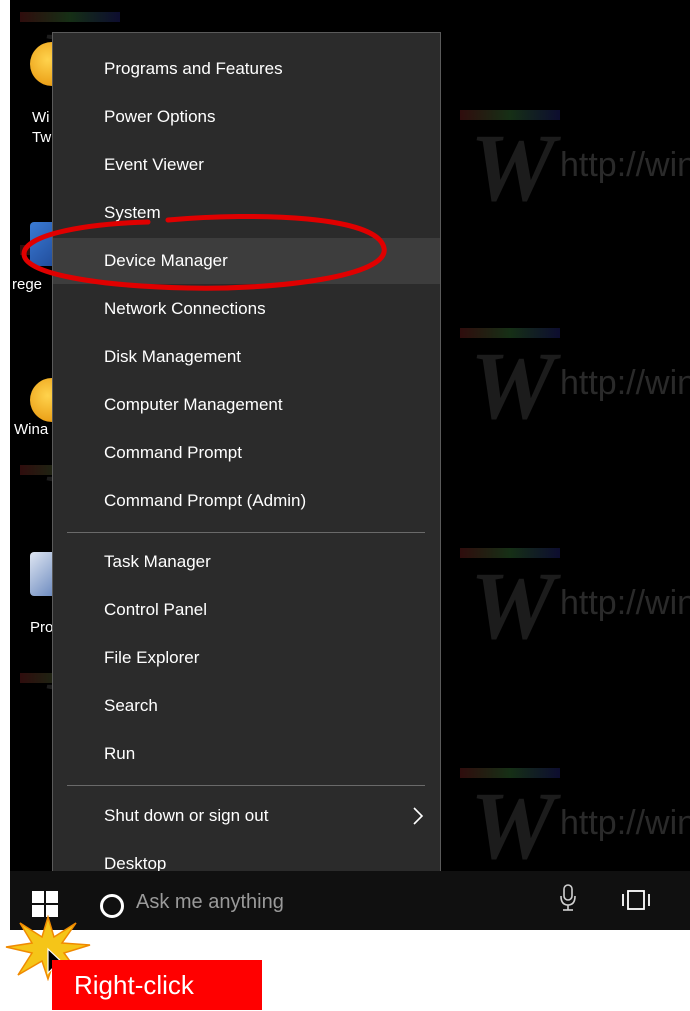 This screenshot has width=690, height=1011. I want to click on menu-item-command-prompt-admin: Command Prompt (Admin), so click(246, 501).